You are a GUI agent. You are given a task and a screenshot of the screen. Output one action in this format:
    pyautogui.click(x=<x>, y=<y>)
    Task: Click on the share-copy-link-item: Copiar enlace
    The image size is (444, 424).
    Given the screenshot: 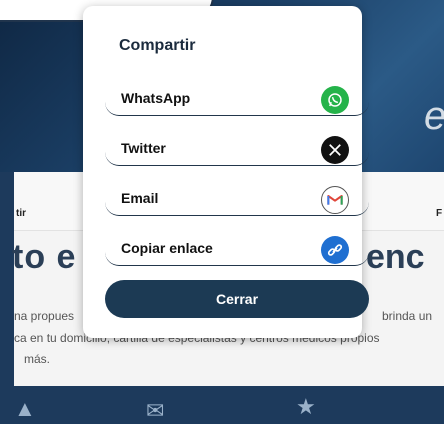 What is the action you would take?
    pyautogui.click(x=237, y=248)
    